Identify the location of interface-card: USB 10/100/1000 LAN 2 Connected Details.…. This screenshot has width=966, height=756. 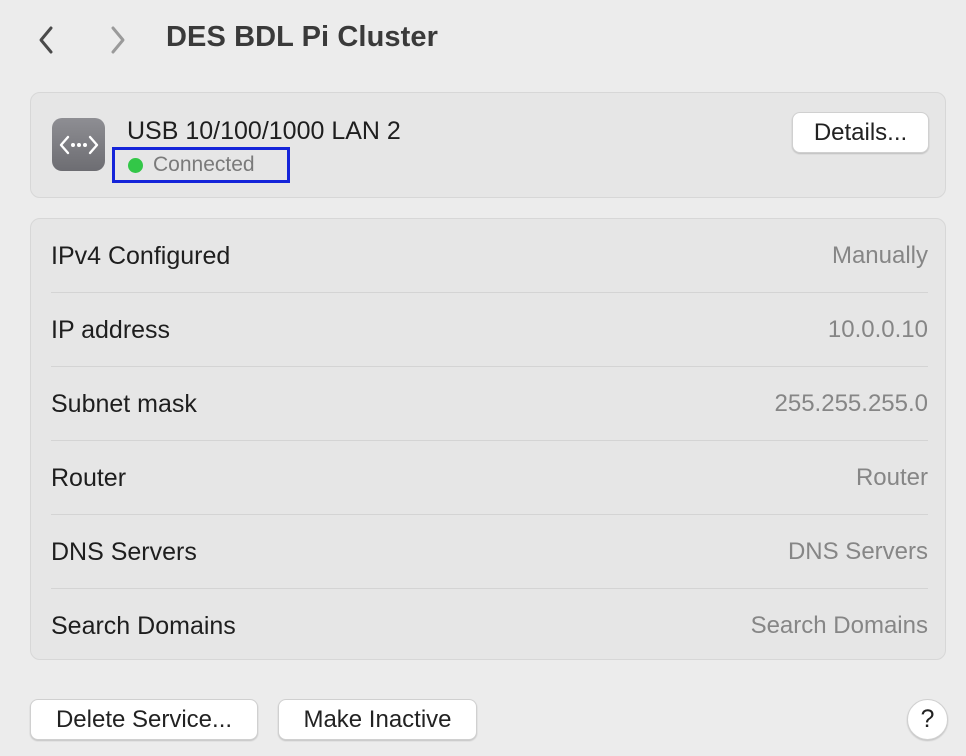
(488, 145).